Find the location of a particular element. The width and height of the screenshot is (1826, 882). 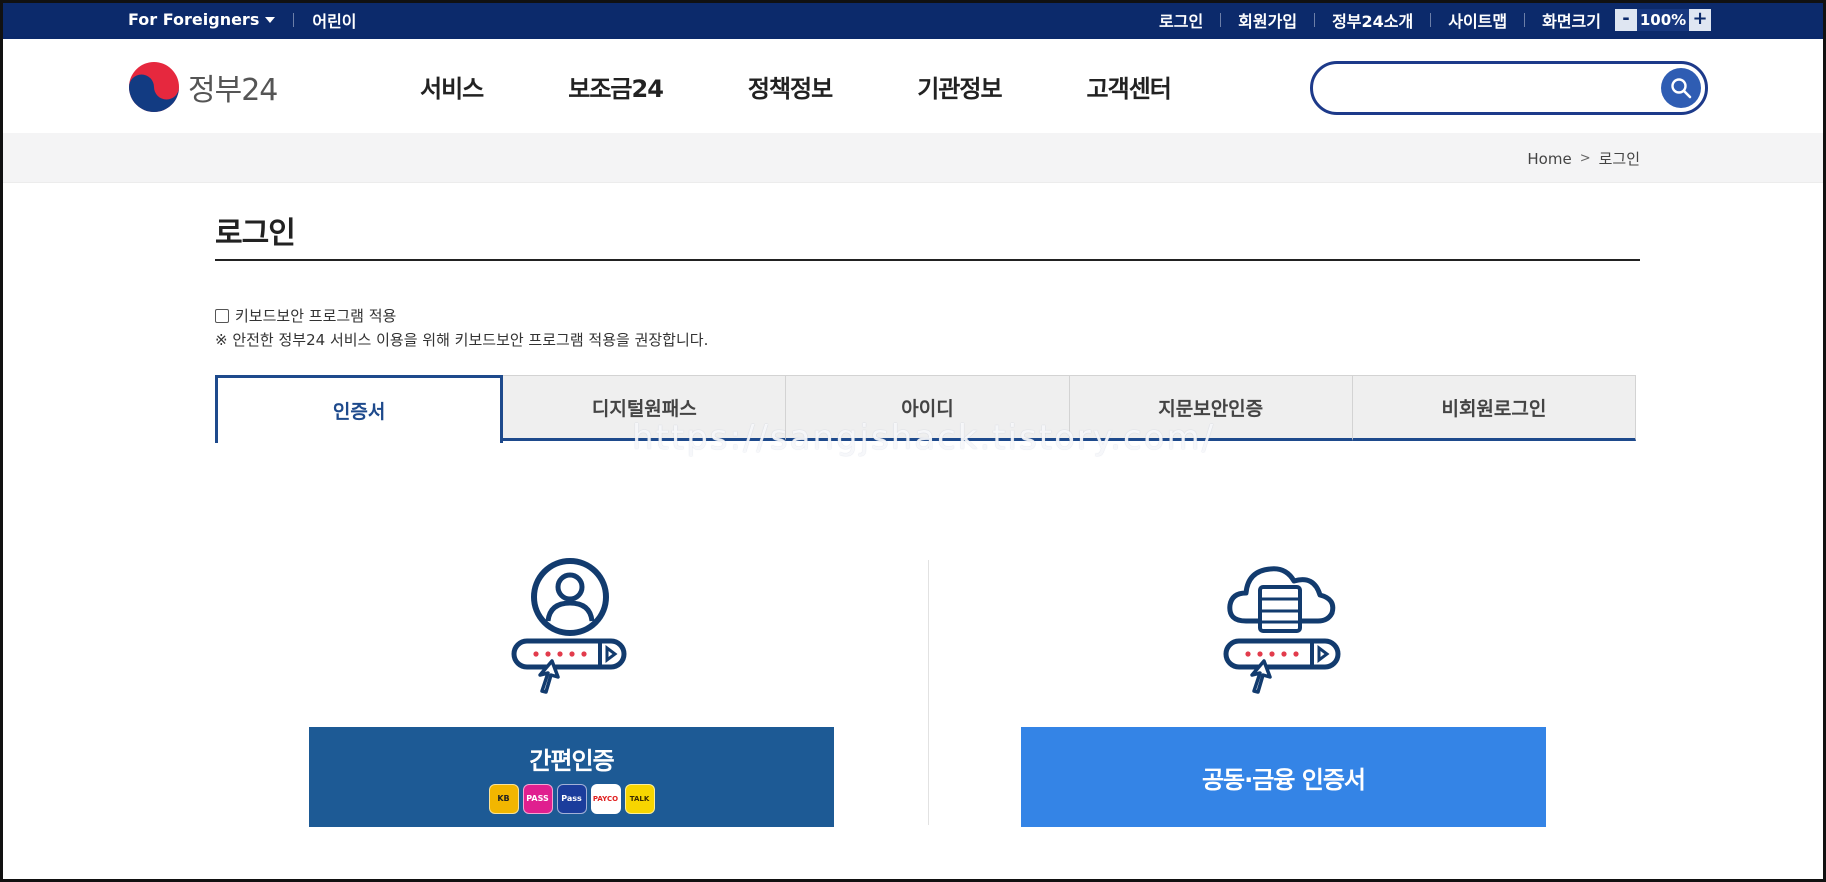

caret-down-icon is located at coordinates (270, 19).